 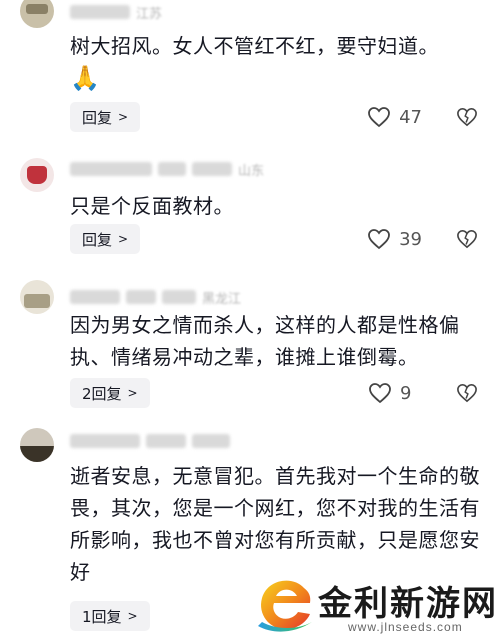 What do you see at coordinates (285, 606) in the screenshot?
I see `site-logo-icon` at bounding box center [285, 606].